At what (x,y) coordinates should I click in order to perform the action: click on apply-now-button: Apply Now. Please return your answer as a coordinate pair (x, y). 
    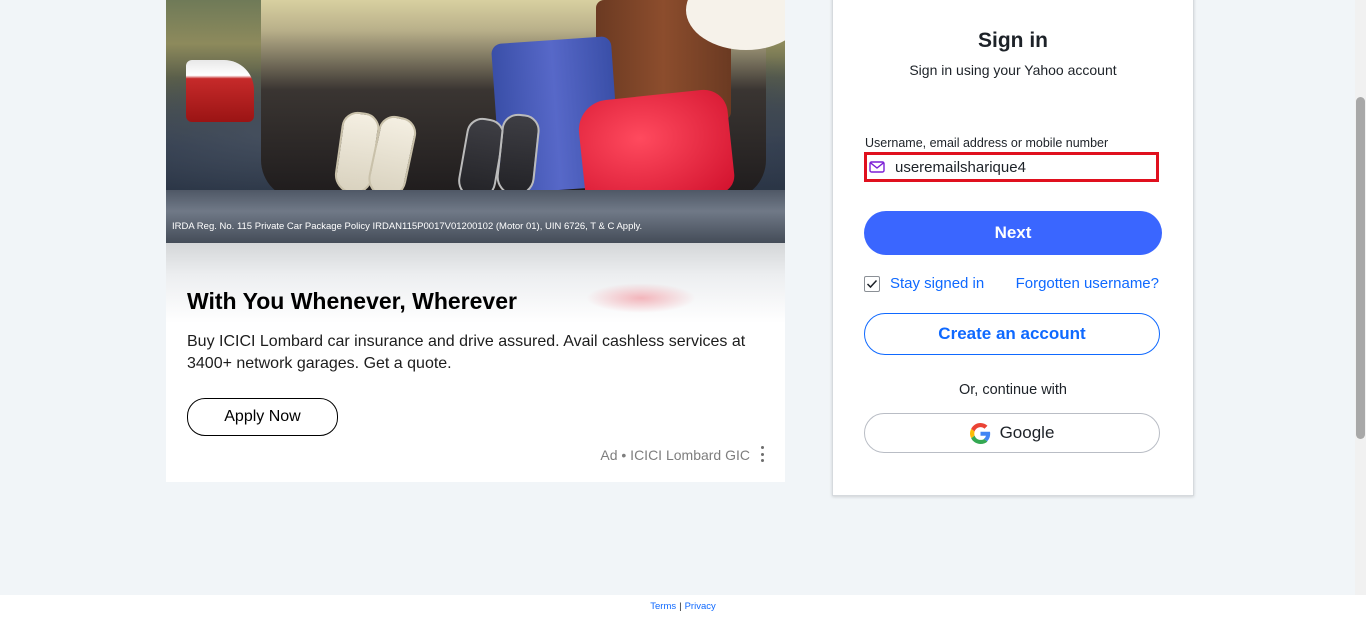
    Looking at the image, I should click on (262, 417).